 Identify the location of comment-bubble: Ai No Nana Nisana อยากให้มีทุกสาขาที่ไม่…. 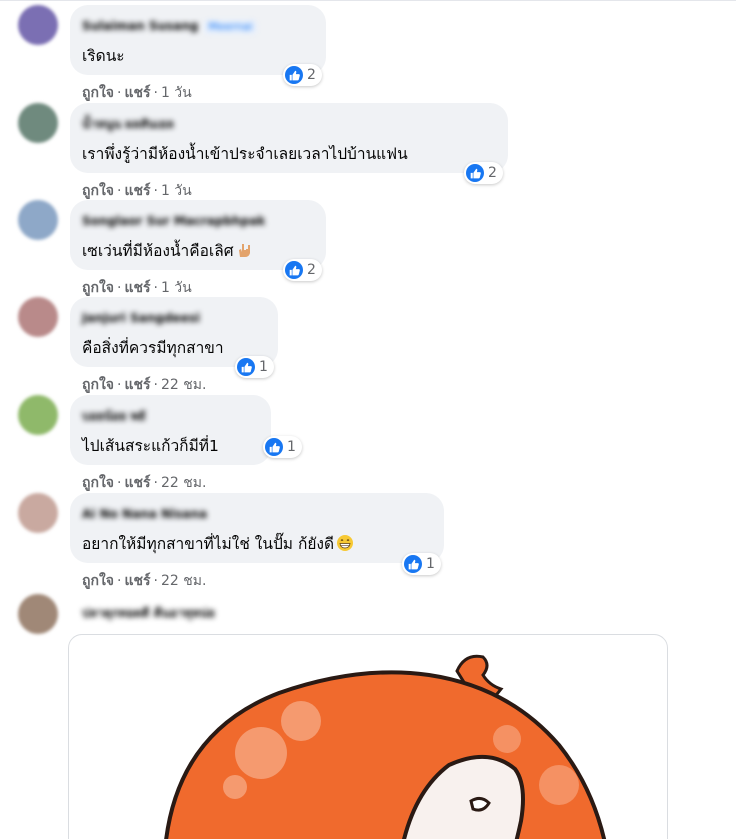
(257, 528).